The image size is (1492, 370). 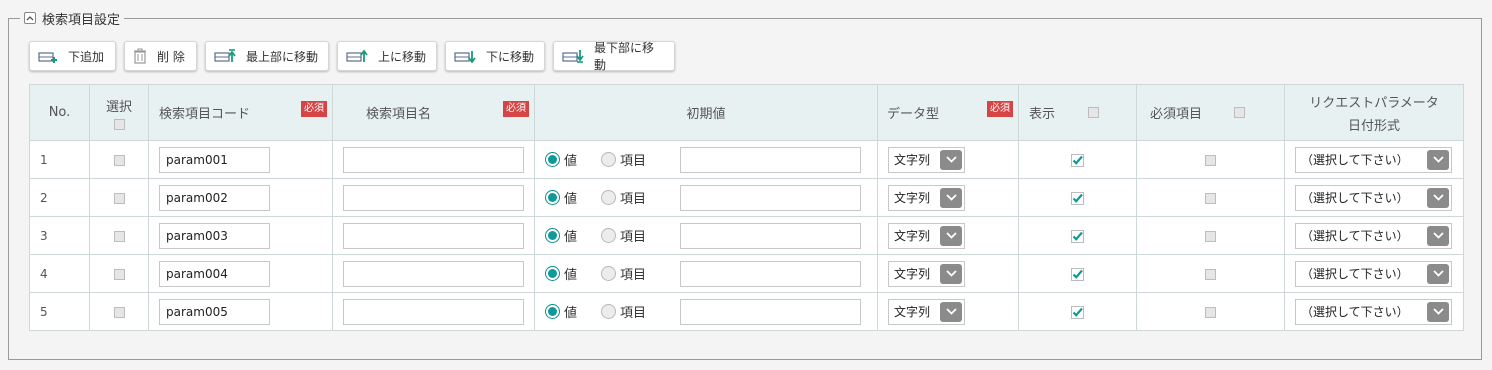 I want to click on collapse-toggle, so click(x=30, y=18).